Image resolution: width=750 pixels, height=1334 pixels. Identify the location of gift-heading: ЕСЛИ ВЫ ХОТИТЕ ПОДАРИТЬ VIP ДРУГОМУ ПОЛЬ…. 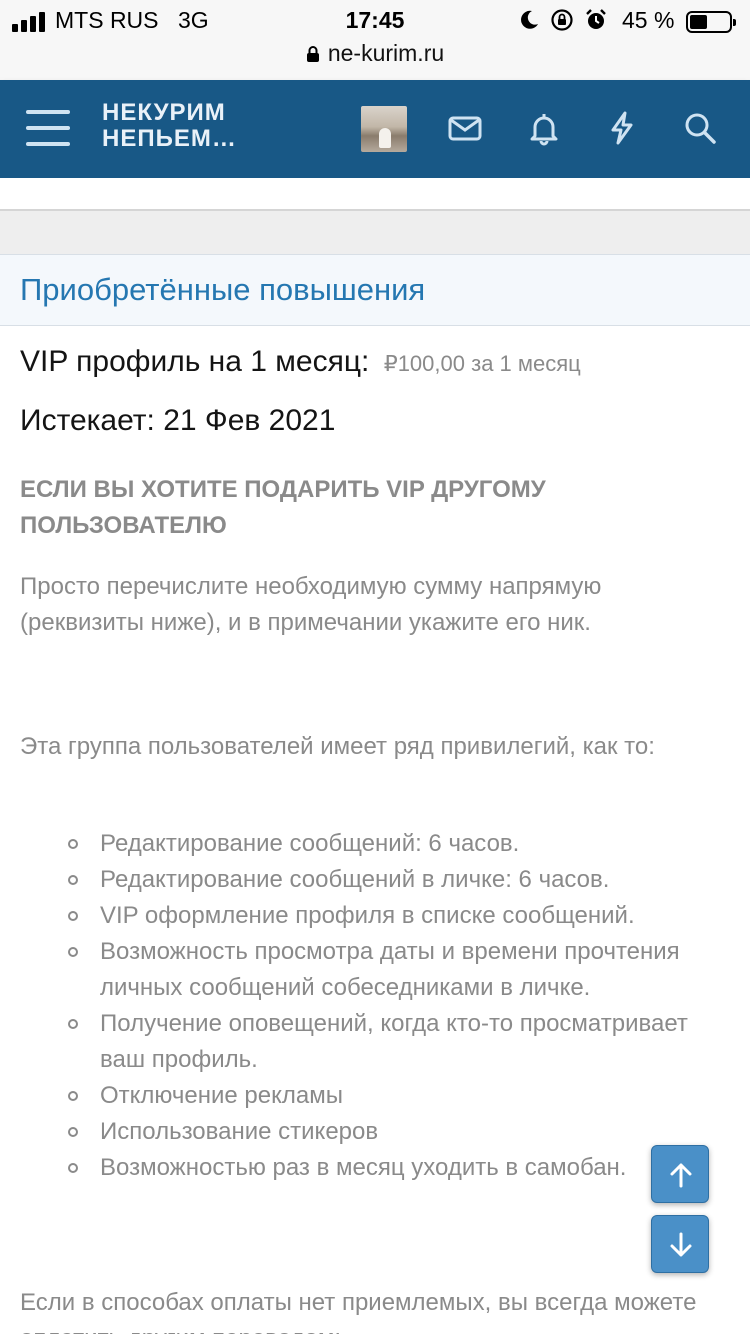
(283, 507).